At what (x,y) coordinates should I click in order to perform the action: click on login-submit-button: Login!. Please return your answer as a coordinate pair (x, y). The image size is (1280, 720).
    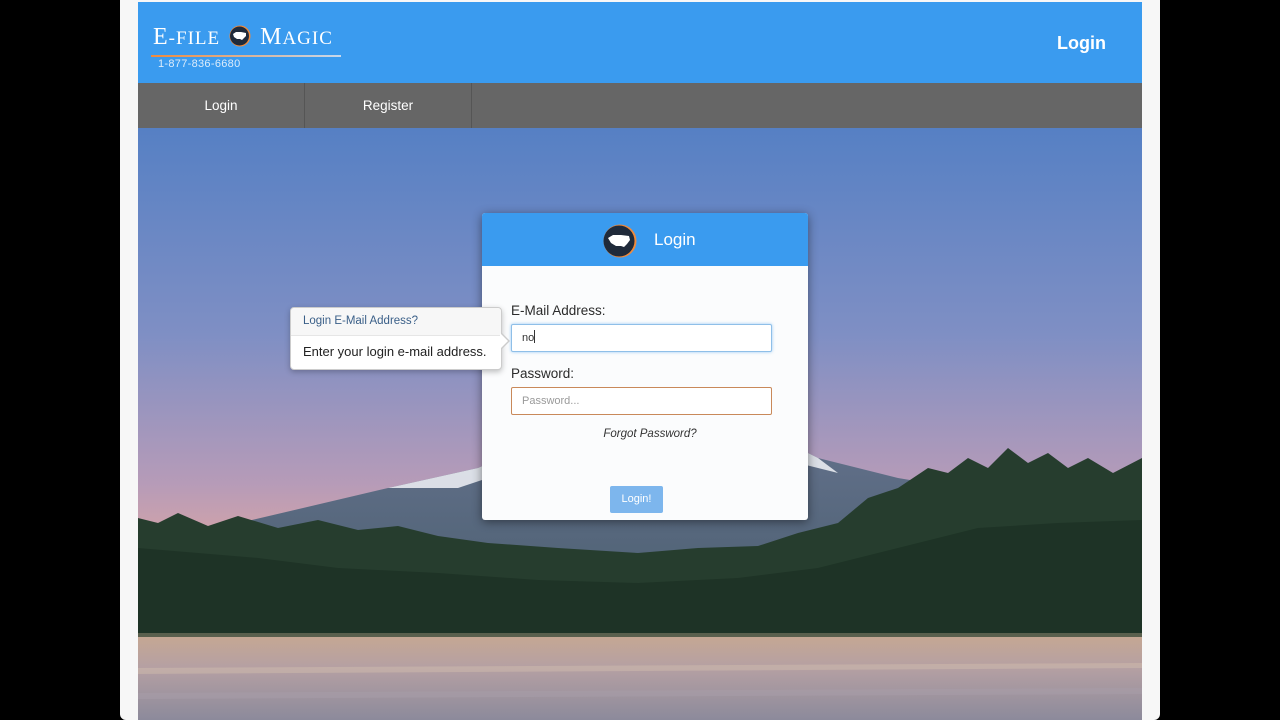
    Looking at the image, I should click on (636, 499).